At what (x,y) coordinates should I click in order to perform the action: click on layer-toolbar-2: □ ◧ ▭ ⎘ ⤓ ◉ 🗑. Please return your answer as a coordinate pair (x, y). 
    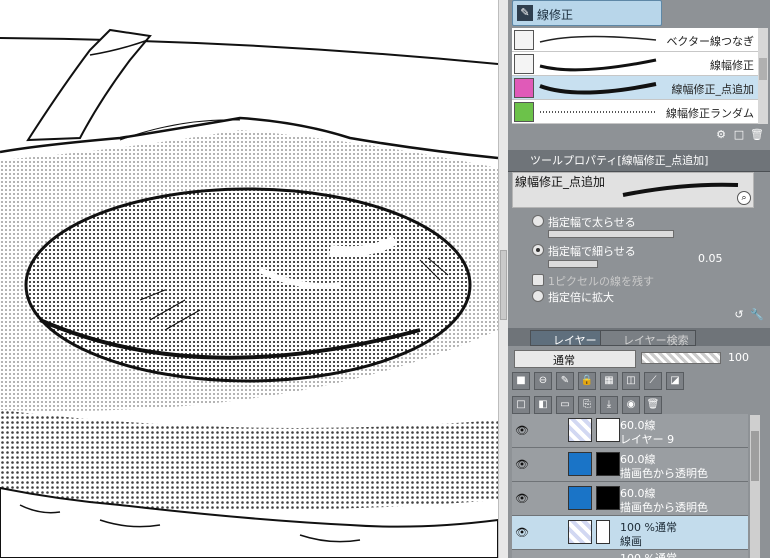
    Looking at the image, I should click on (587, 405).